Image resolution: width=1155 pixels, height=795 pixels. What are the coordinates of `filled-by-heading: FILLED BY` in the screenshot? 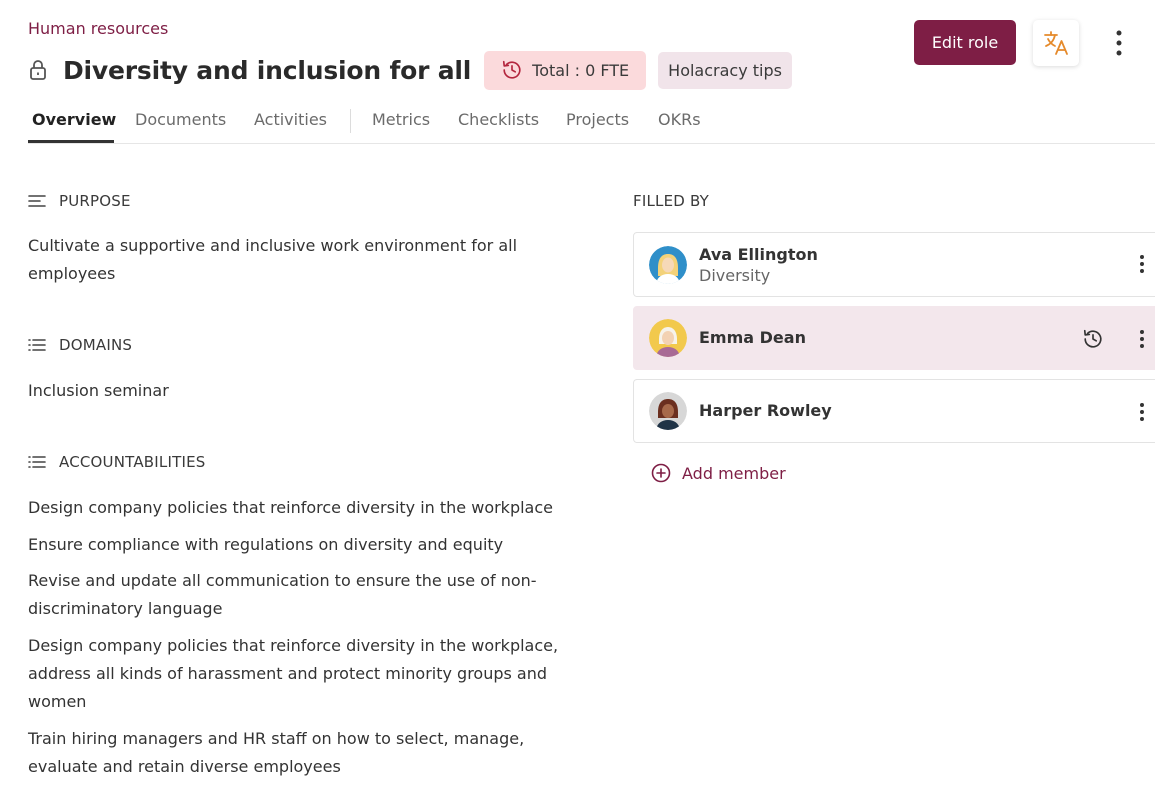 It's located at (671, 201).